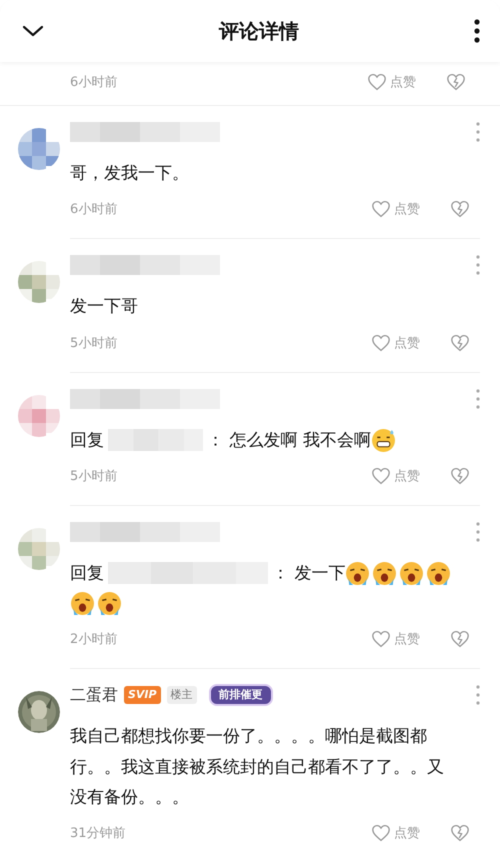 This screenshot has width=500, height=857. Describe the element at coordinates (309, 573) in the screenshot. I see `comment-text: ： 发一下` at that location.